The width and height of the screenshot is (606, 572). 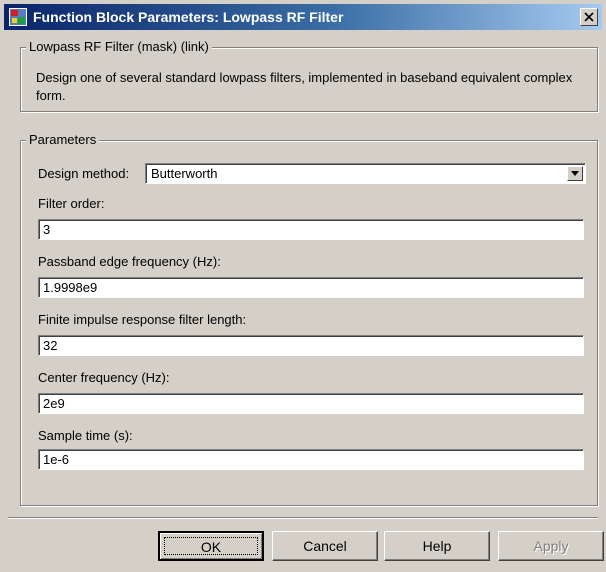 What do you see at coordinates (311, 345) in the screenshot?
I see `fir-length-field: 32` at bounding box center [311, 345].